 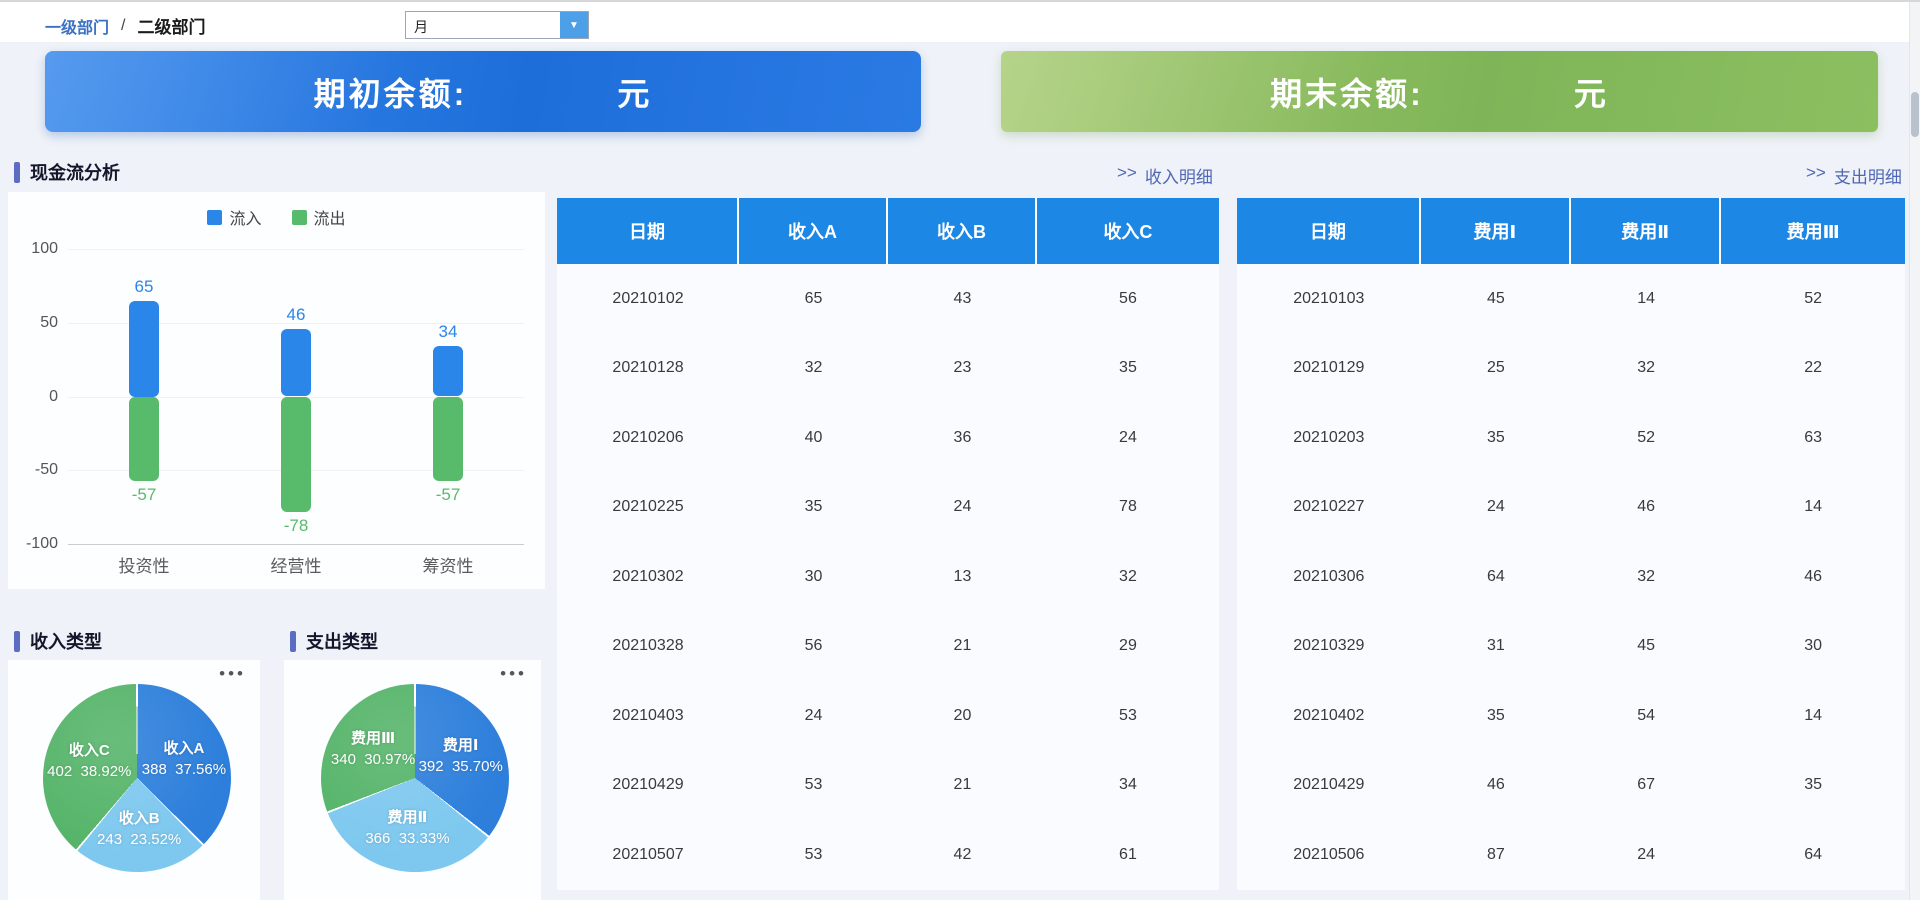 What do you see at coordinates (144, 494) in the screenshot?
I see `bar-value-label: -57` at bounding box center [144, 494].